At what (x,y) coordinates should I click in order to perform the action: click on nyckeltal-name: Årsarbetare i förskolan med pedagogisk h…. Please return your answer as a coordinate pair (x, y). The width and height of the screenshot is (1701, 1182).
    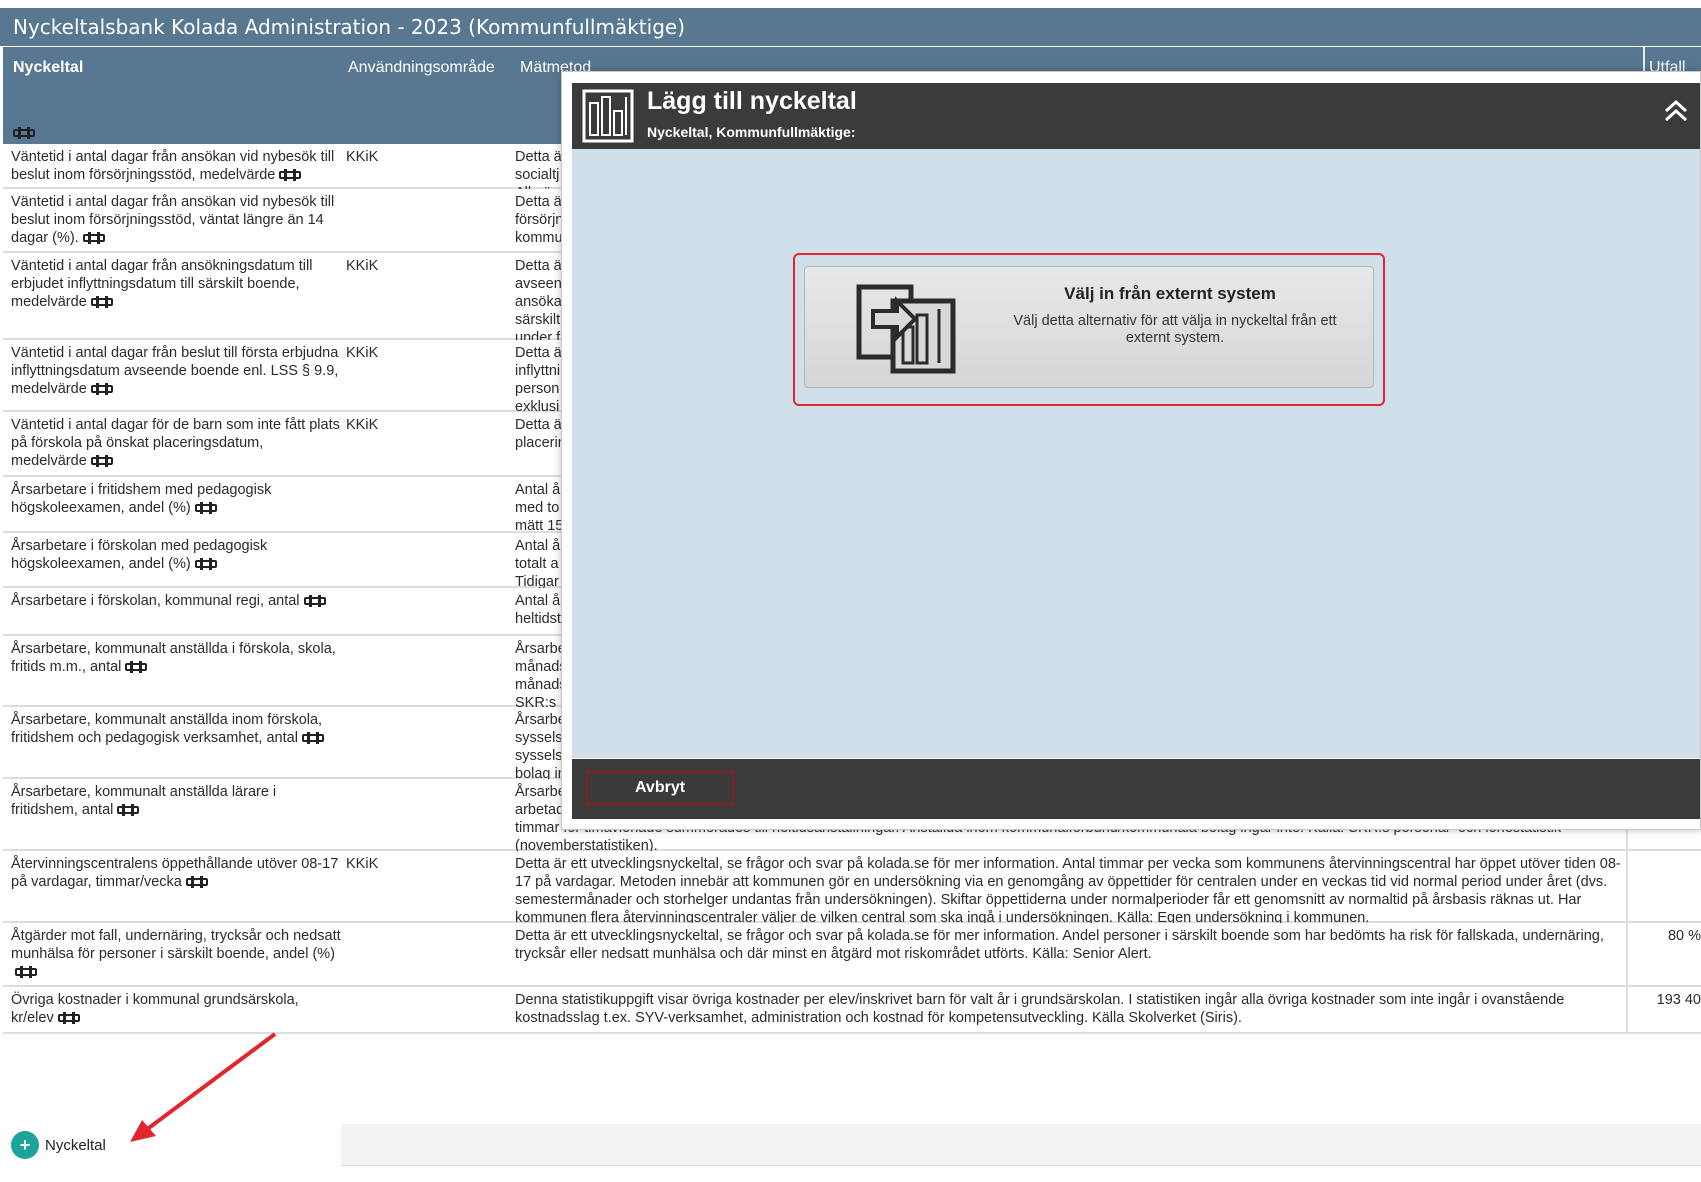
    Looking at the image, I should click on (176, 555).